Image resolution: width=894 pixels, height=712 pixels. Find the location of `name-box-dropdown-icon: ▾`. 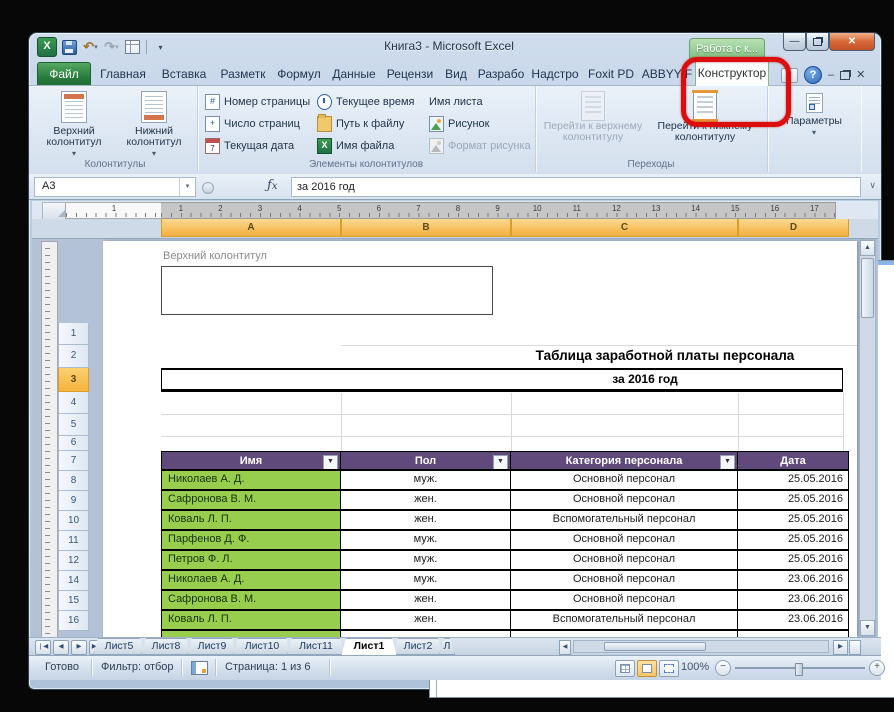

name-box-dropdown-icon: ▾ is located at coordinates (187, 187).